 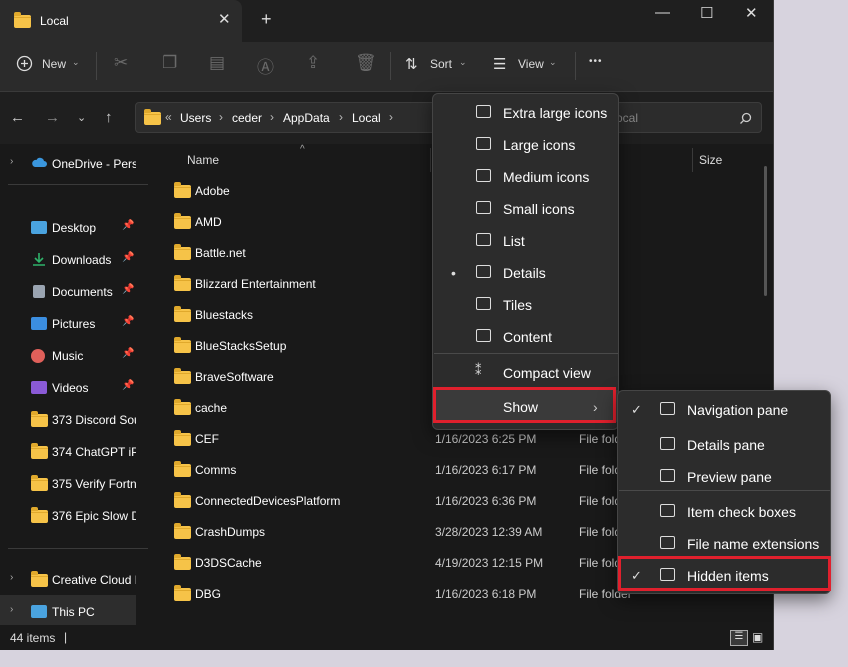 I want to click on view-button: ☰ View ⌄, so click(x=533, y=66).